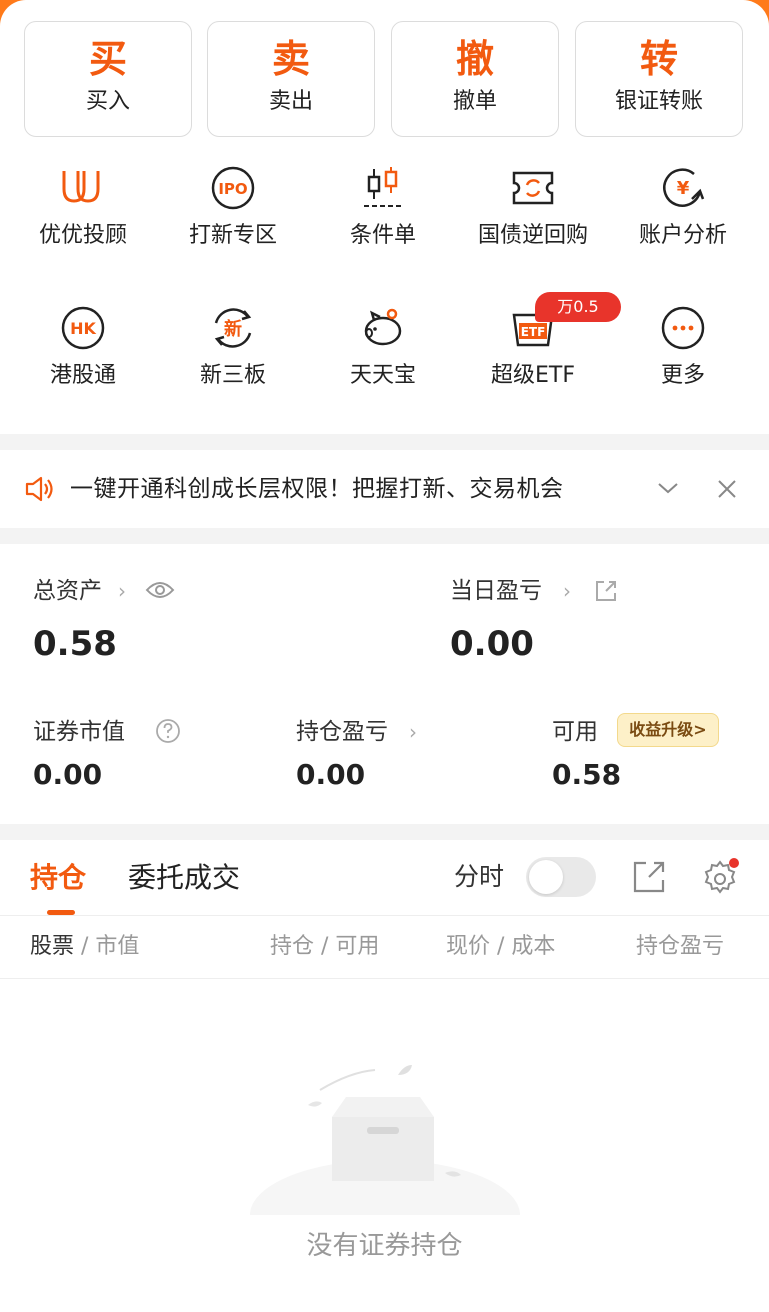 The height and width of the screenshot is (1312, 769). I want to click on service-label: 超级ETF, so click(533, 375).